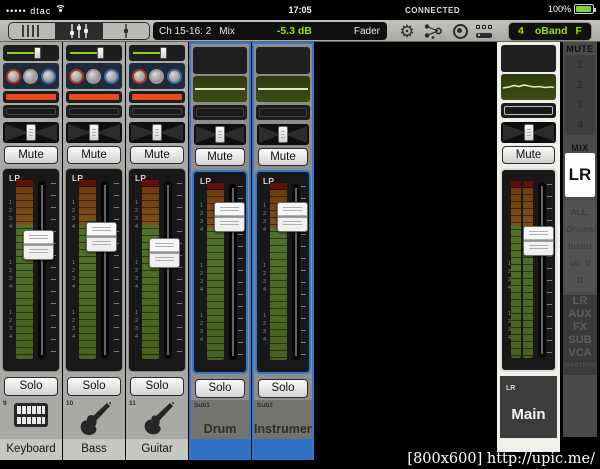 The image size is (600, 469). Describe the element at coordinates (580, 246) in the screenshot. I see `view-groups-panel: ALL, Drums Instru ub. V D` at that location.